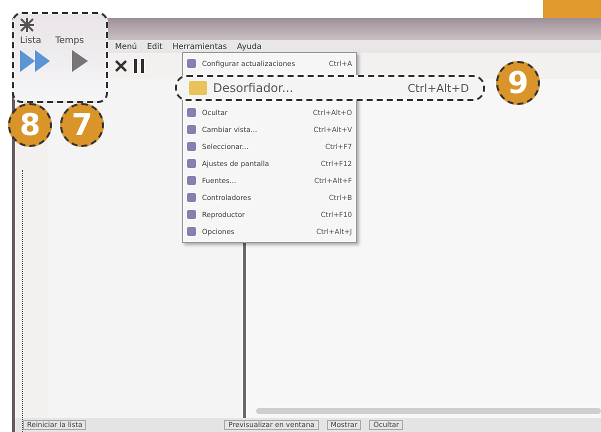  What do you see at coordinates (199, 46) in the screenshot?
I see `menu-item: Herramientas` at bounding box center [199, 46].